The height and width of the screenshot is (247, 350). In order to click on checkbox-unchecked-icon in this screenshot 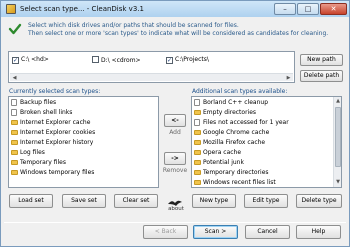, I will do `click(95, 59)`.